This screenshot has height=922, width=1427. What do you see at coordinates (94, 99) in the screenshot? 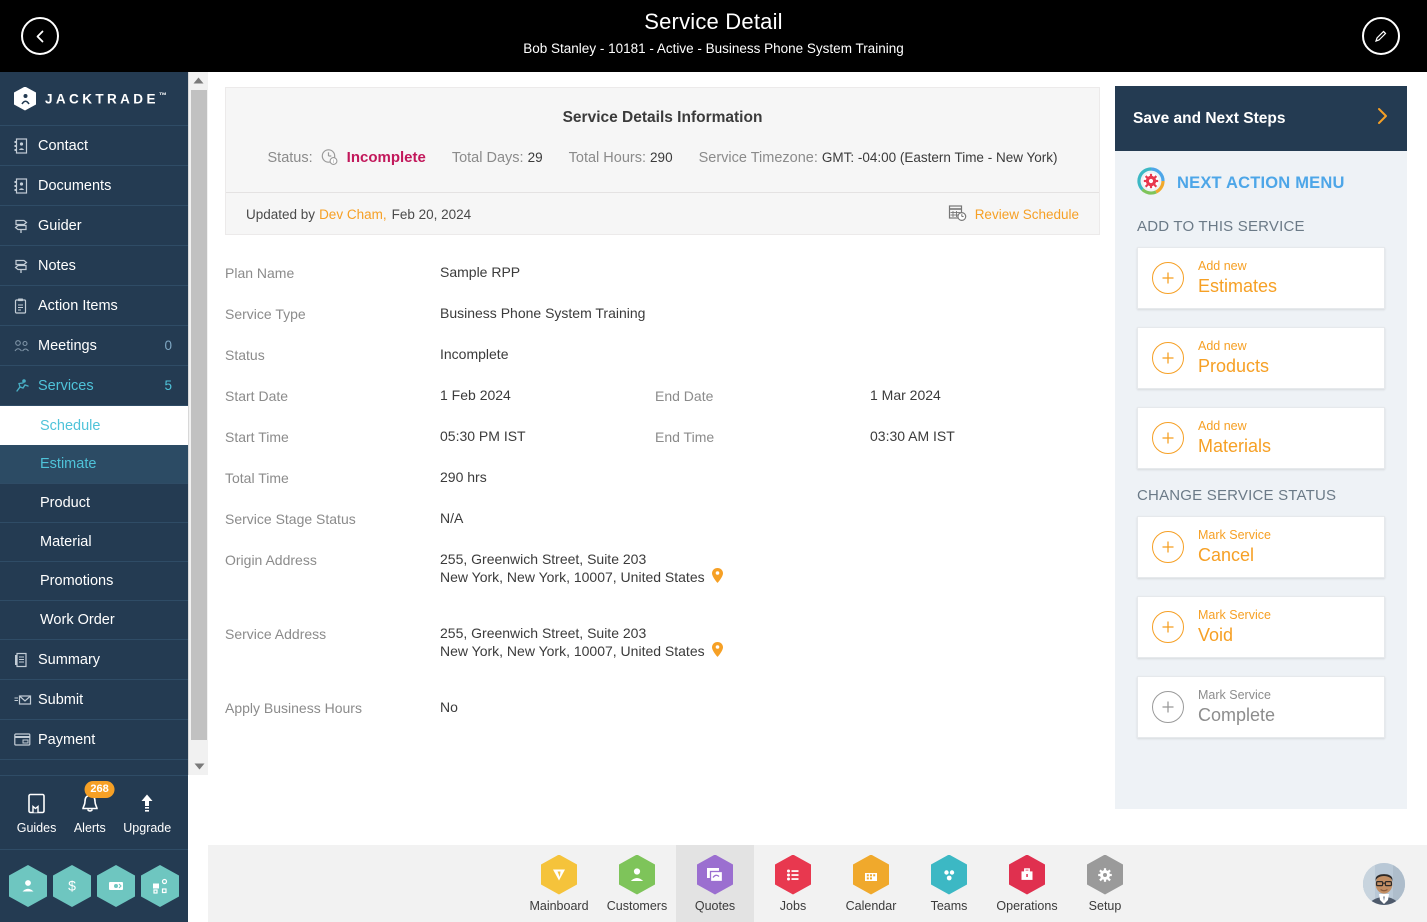
I see `brand-logo: JACKTRADE™` at bounding box center [94, 99].